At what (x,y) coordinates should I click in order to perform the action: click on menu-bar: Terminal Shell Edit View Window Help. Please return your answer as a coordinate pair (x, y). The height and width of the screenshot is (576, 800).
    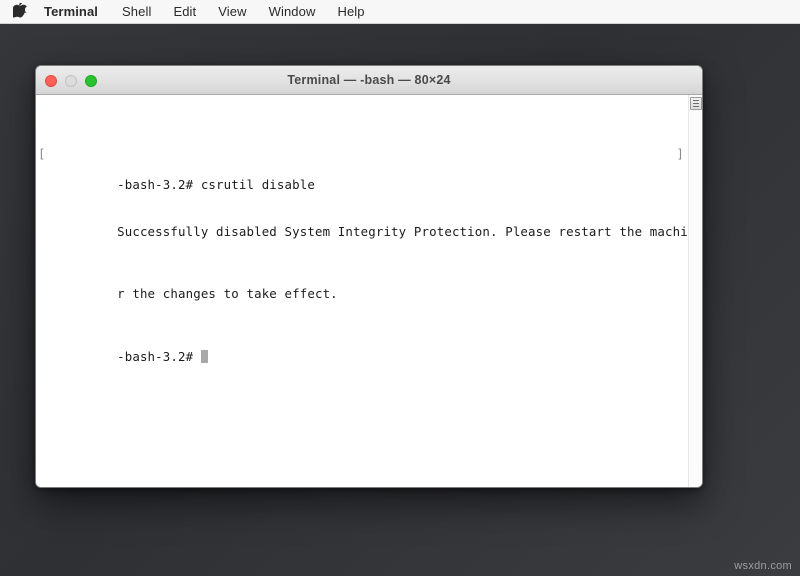
    Looking at the image, I should click on (400, 12).